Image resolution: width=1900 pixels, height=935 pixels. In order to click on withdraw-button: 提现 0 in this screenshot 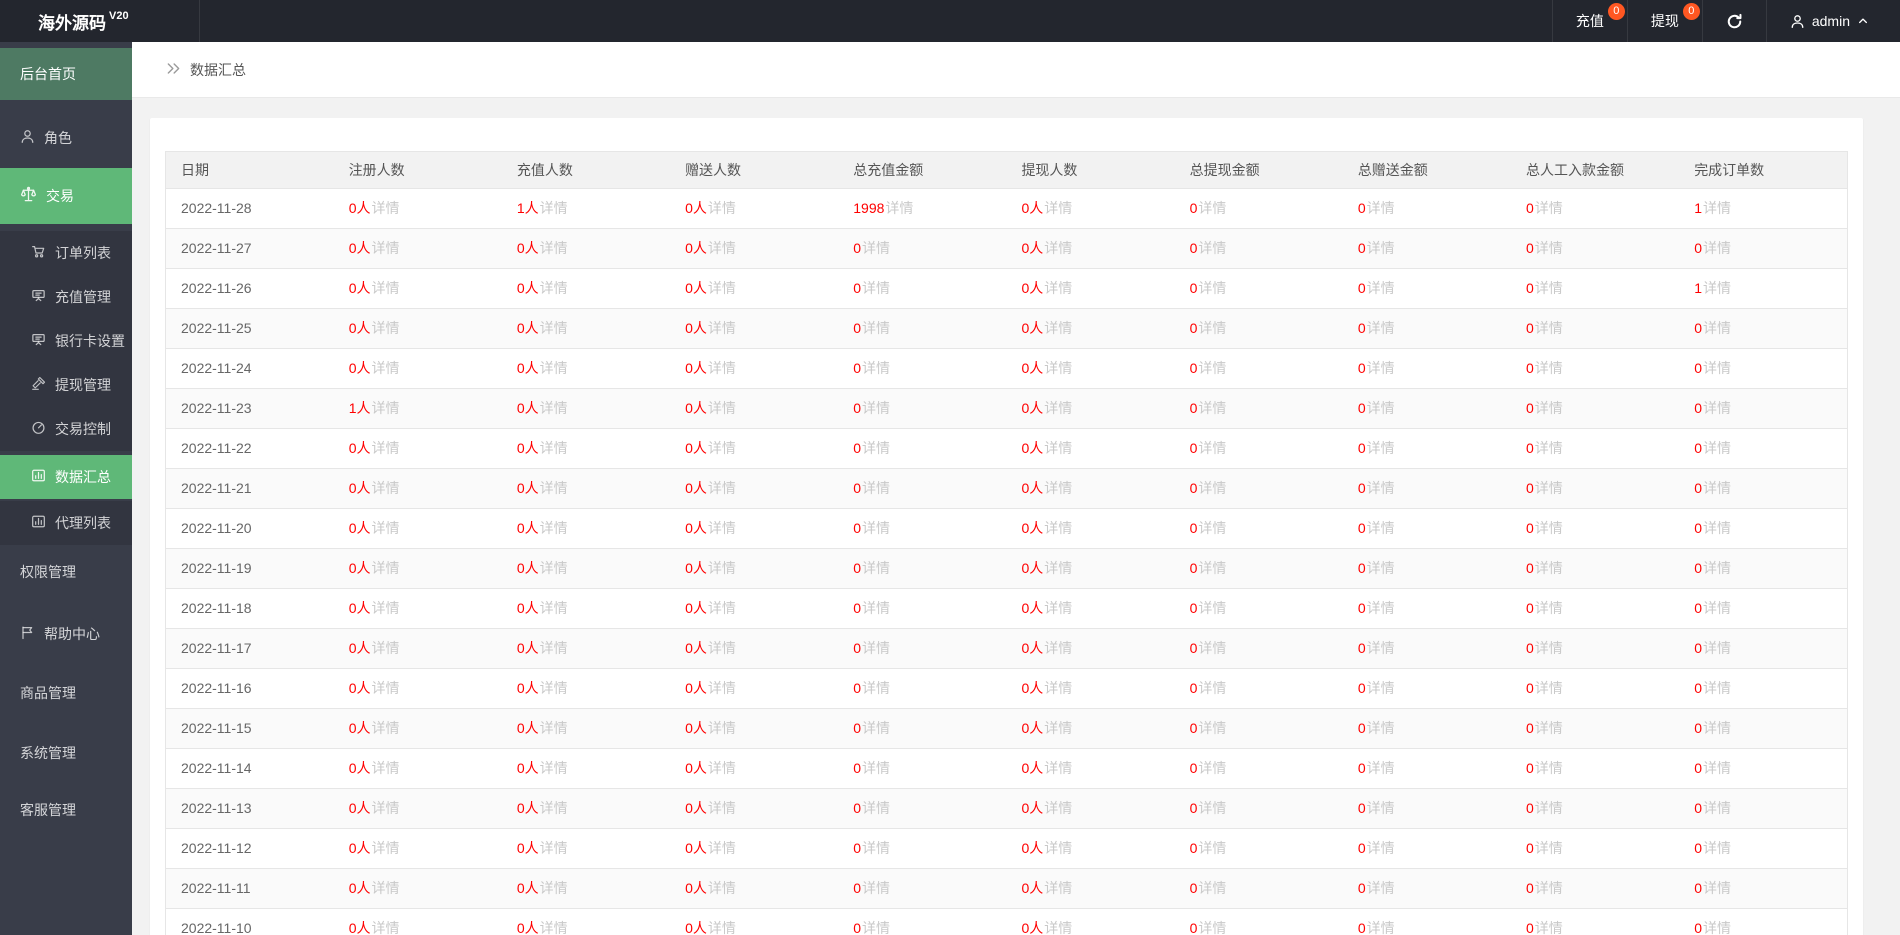, I will do `click(1664, 21)`.